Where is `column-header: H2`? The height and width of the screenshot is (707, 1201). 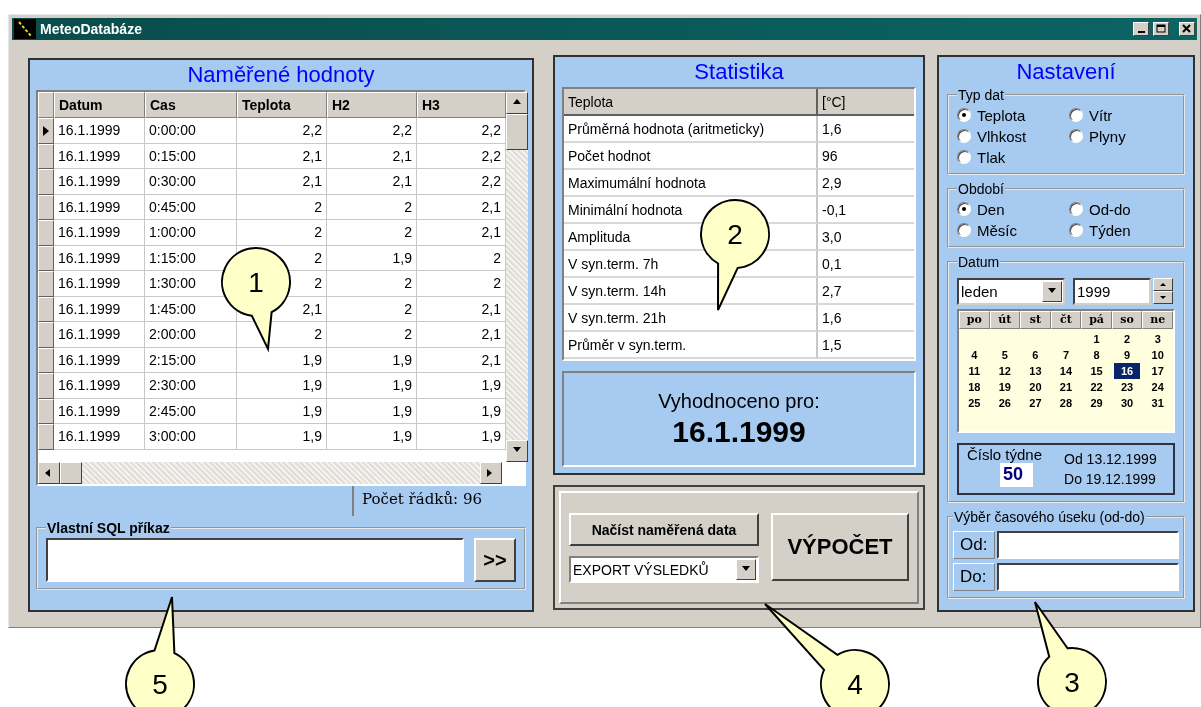 column-header: H2 is located at coordinates (372, 105).